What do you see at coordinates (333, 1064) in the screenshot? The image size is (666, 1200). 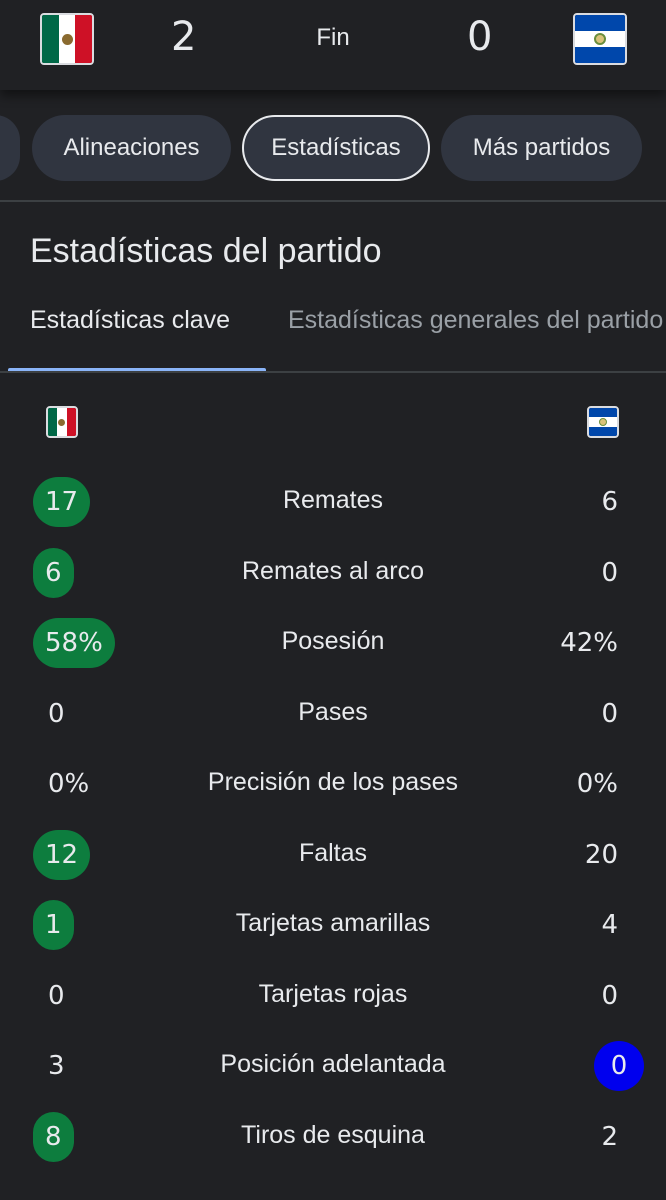 I see `stat-label: Posición adelantada` at bounding box center [333, 1064].